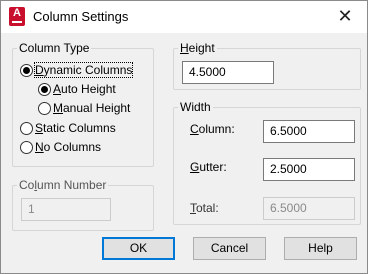 This screenshot has height=274, width=368. What do you see at coordinates (229, 248) in the screenshot?
I see `cancel-button: Cancel` at bounding box center [229, 248].